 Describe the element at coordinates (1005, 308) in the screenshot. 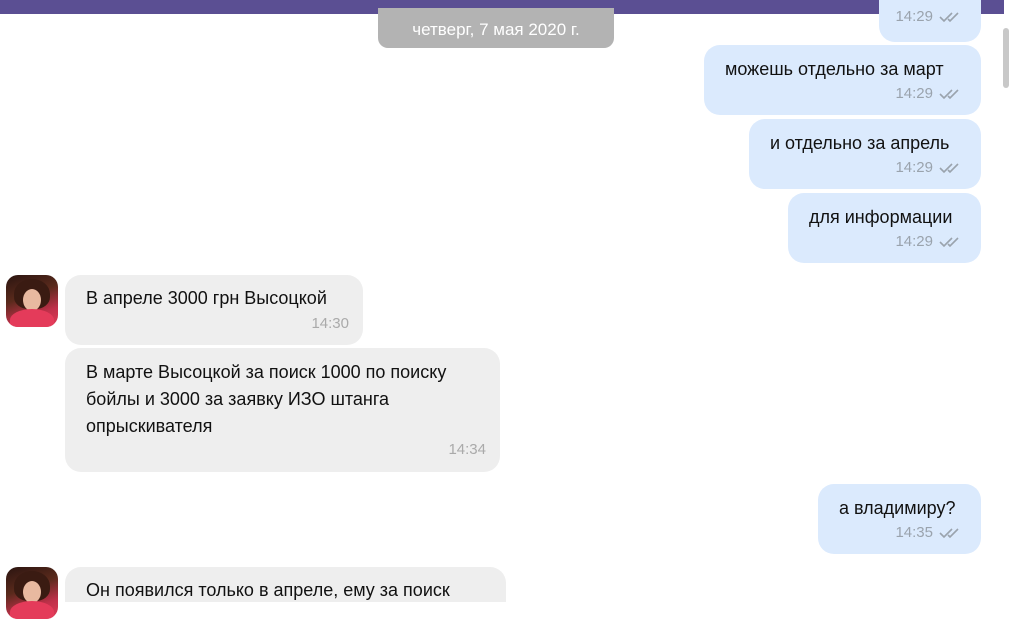

I see `scrollbar` at that location.